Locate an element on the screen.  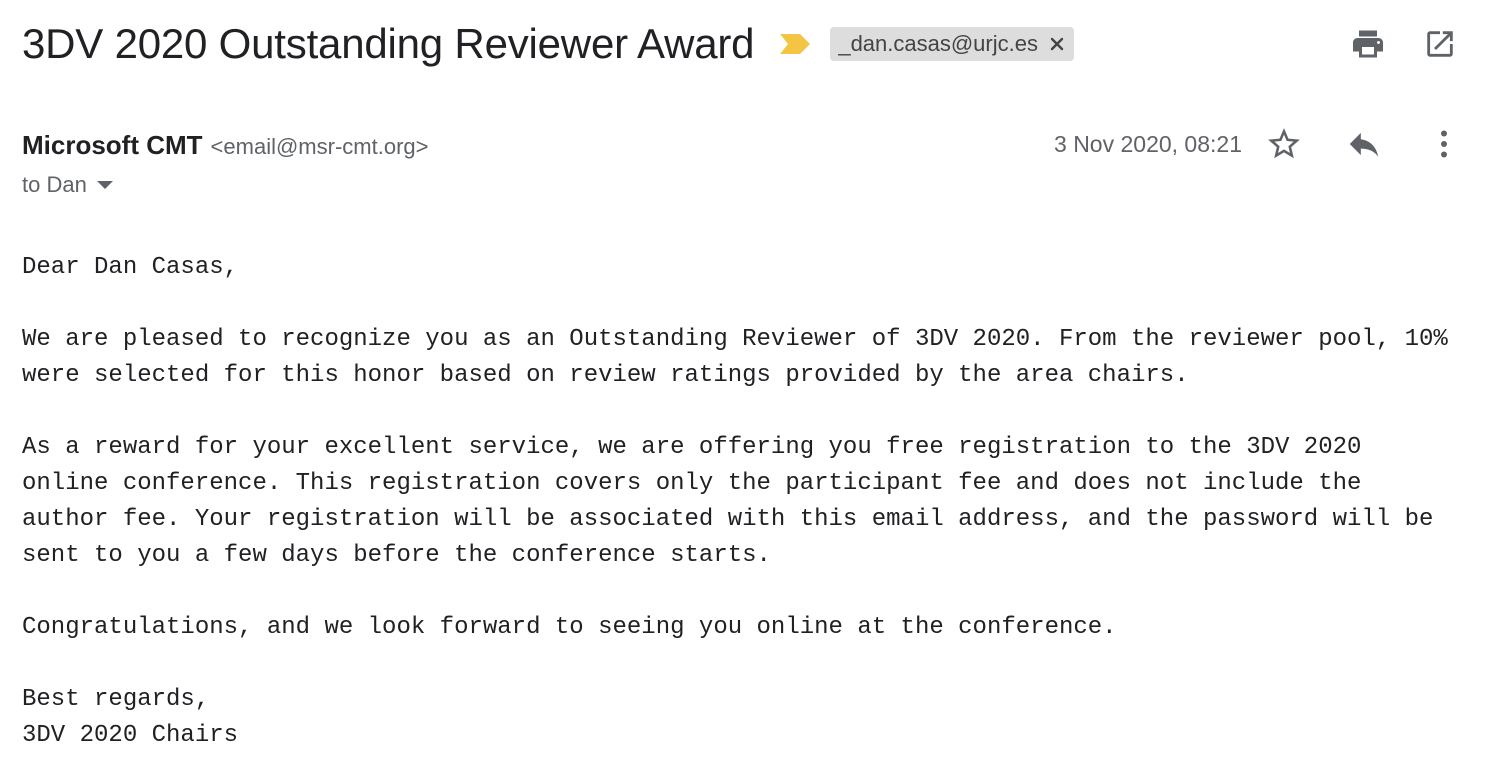
open-in-new-window-icon is located at coordinates (1440, 44).